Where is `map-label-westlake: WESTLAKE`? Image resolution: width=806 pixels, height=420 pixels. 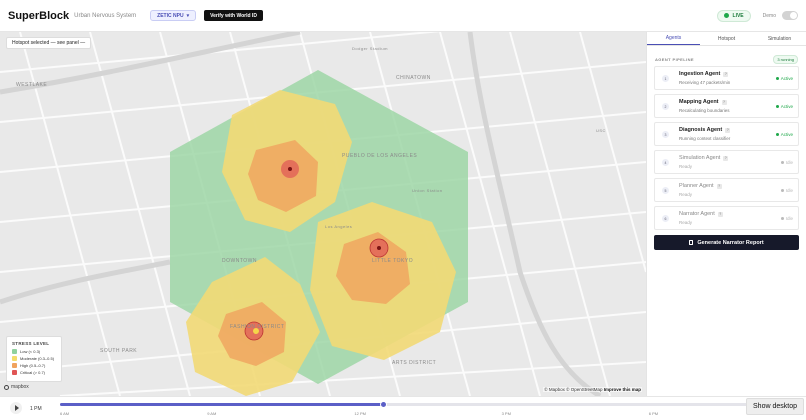 map-label-westlake: WESTLAKE is located at coordinates (31, 85).